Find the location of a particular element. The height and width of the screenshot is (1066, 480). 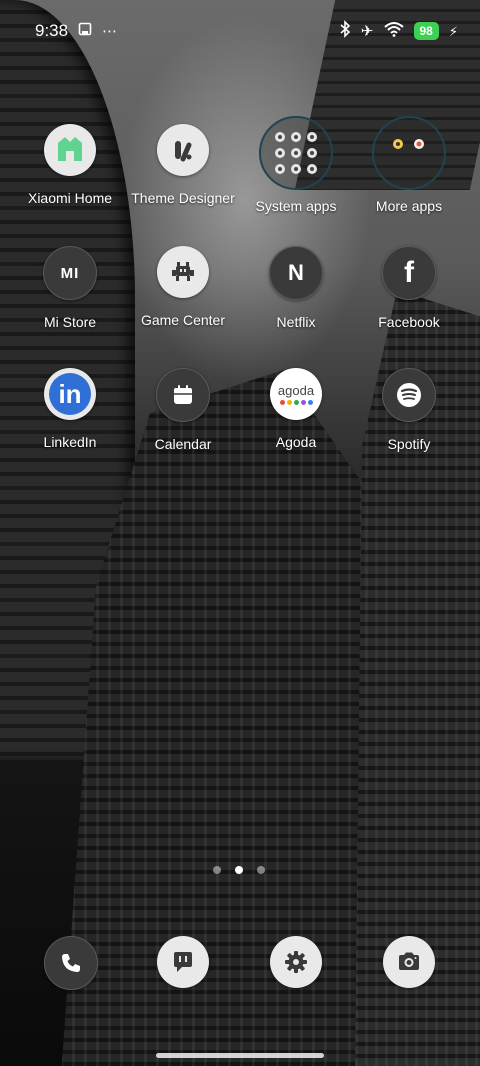

linkedin-icon: in is located at coordinates (70, 394).